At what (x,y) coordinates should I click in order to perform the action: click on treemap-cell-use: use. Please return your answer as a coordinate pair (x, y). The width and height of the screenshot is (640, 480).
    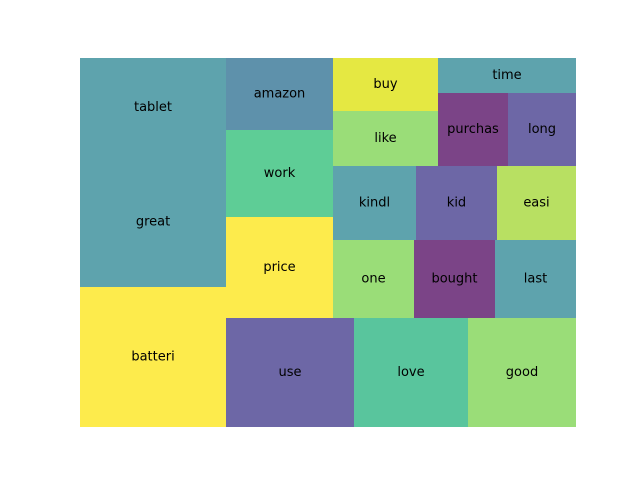
    Looking at the image, I should click on (290, 372).